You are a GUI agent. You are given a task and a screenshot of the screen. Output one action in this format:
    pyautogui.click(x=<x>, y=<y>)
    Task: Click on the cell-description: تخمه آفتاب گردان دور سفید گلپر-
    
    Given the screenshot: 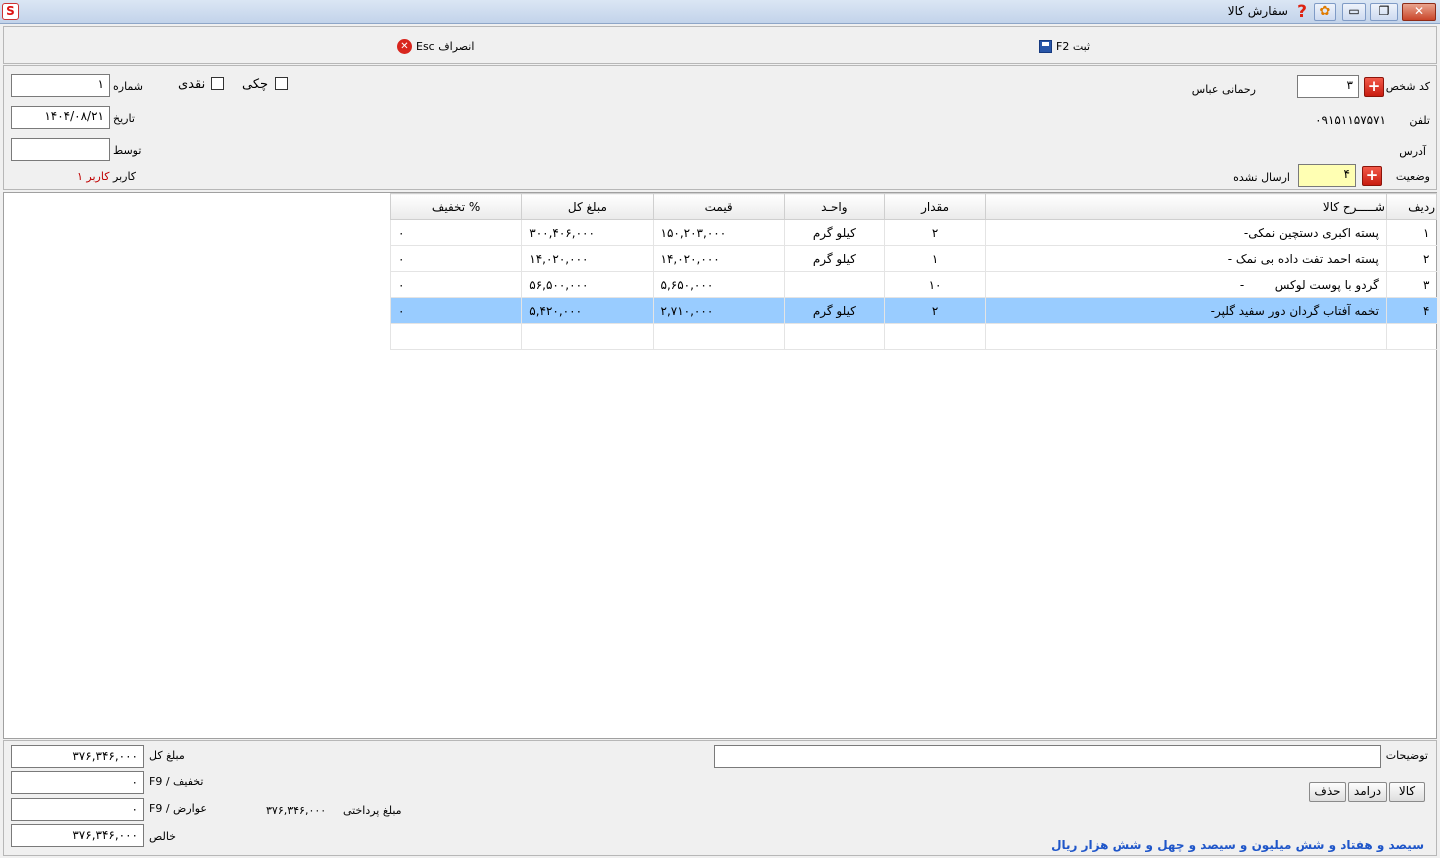 What is the action you would take?
    pyautogui.click(x=1186, y=310)
    